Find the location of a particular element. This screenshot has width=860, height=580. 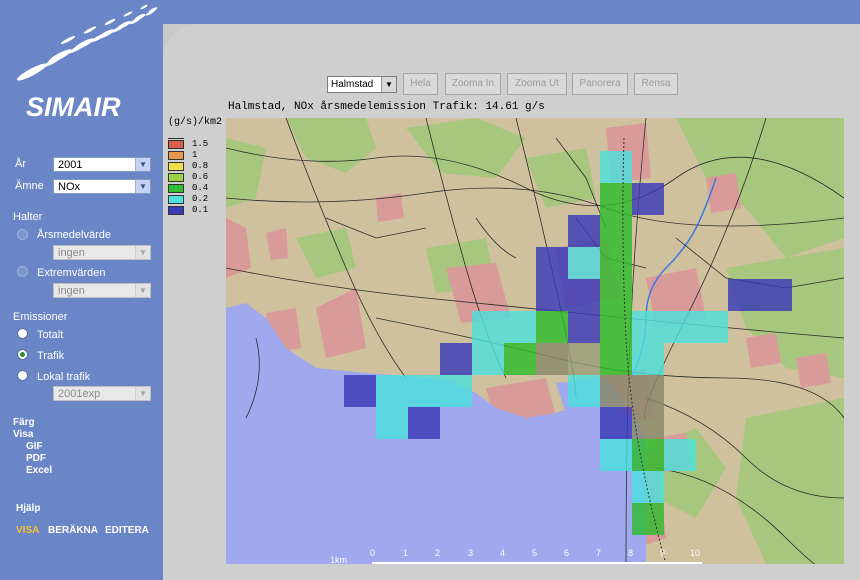

radio-lokal-trafik is located at coordinates (22, 375).